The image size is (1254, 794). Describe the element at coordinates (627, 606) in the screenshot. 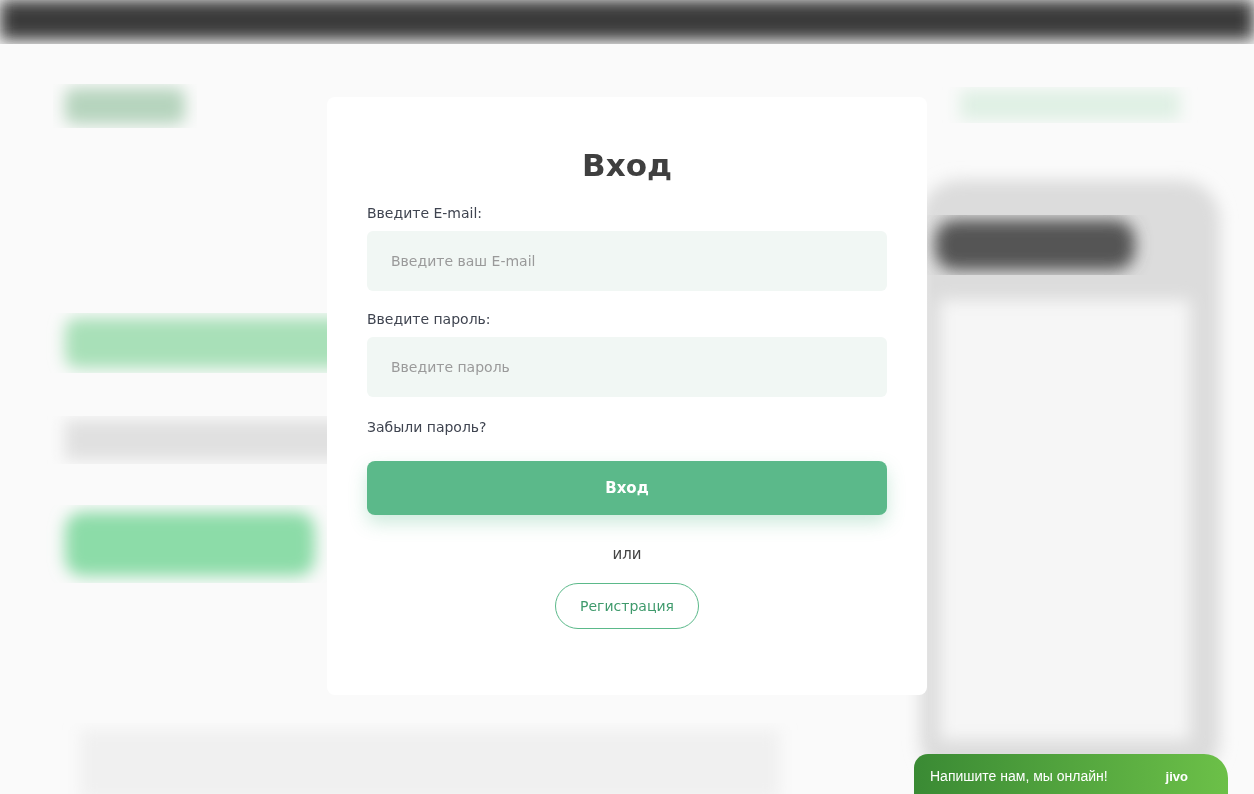

I see `register-button: Регистрация` at that location.